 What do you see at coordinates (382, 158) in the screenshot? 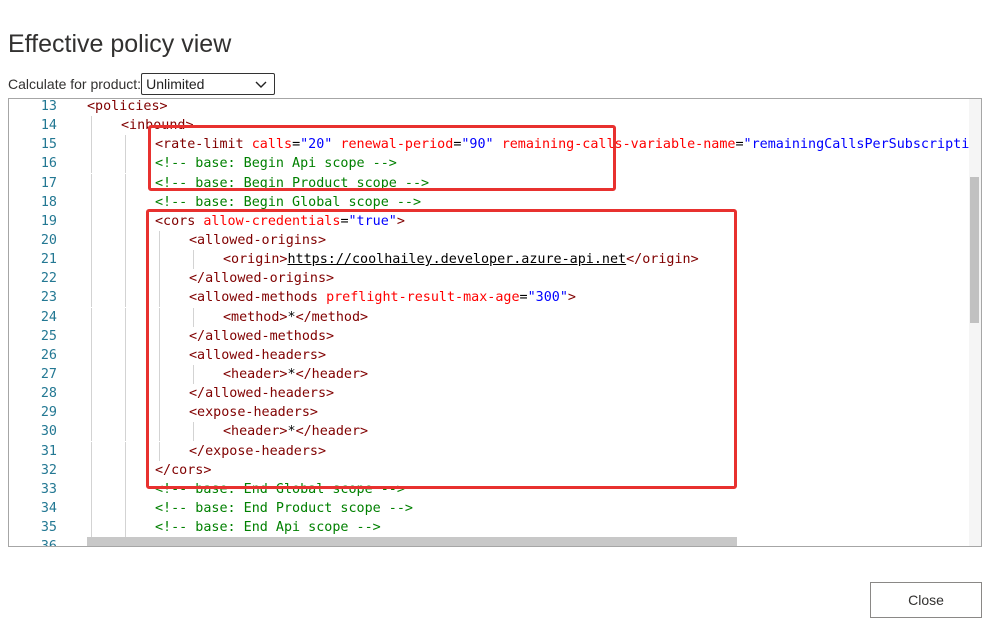
I see `highlight-box-rate-limit` at bounding box center [382, 158].